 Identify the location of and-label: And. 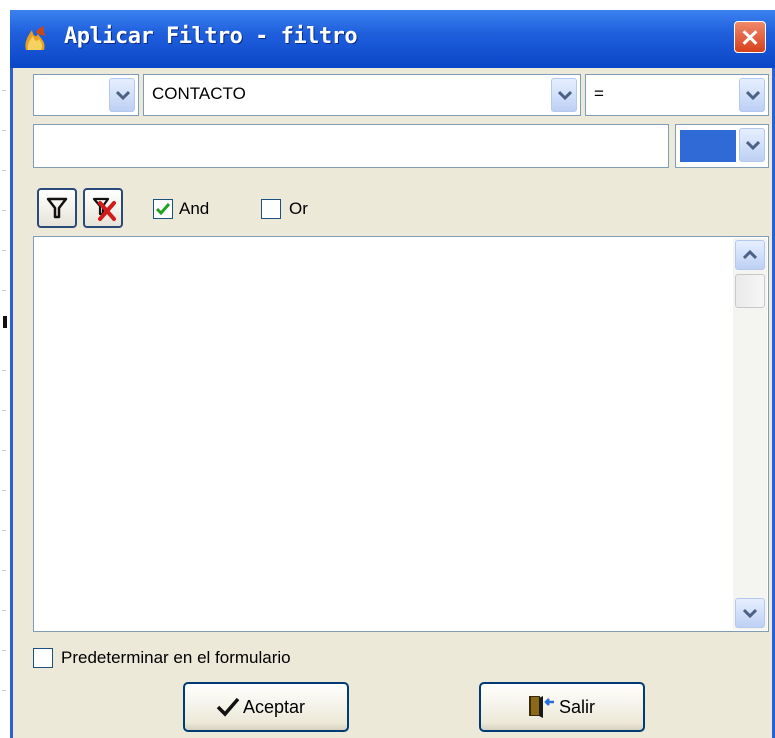
(194, 208).